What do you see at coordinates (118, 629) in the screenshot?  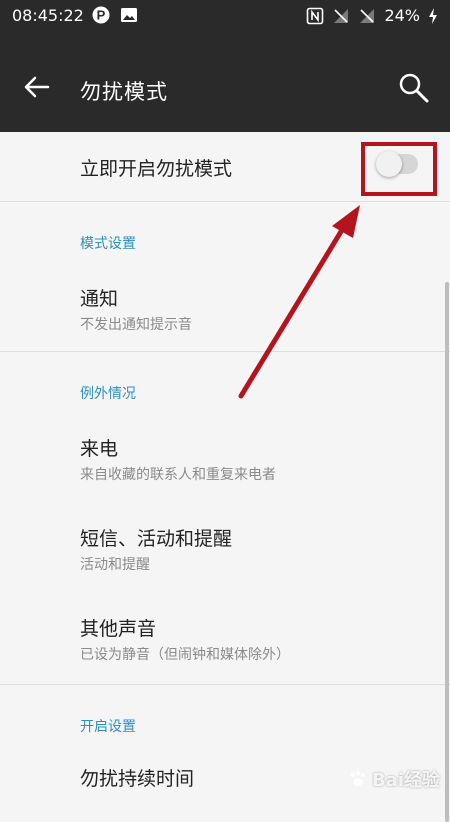 I see `list-item-title: 其他声音` at bounding box center [118, 629].